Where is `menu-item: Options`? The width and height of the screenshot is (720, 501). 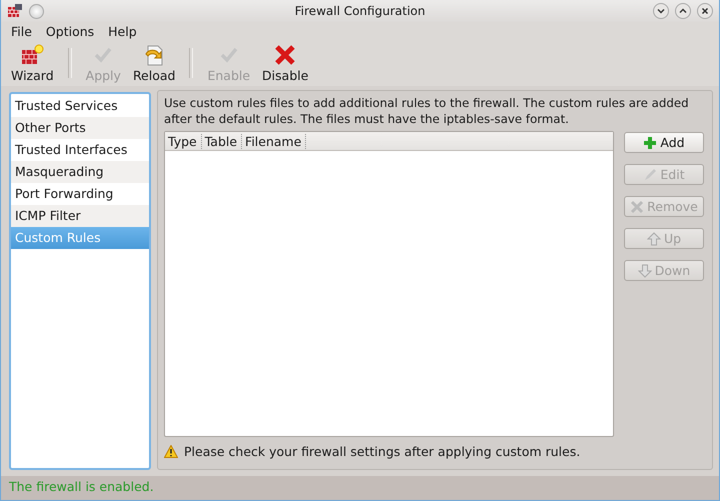 menu-item: Options is located at coordinates (70, 31).